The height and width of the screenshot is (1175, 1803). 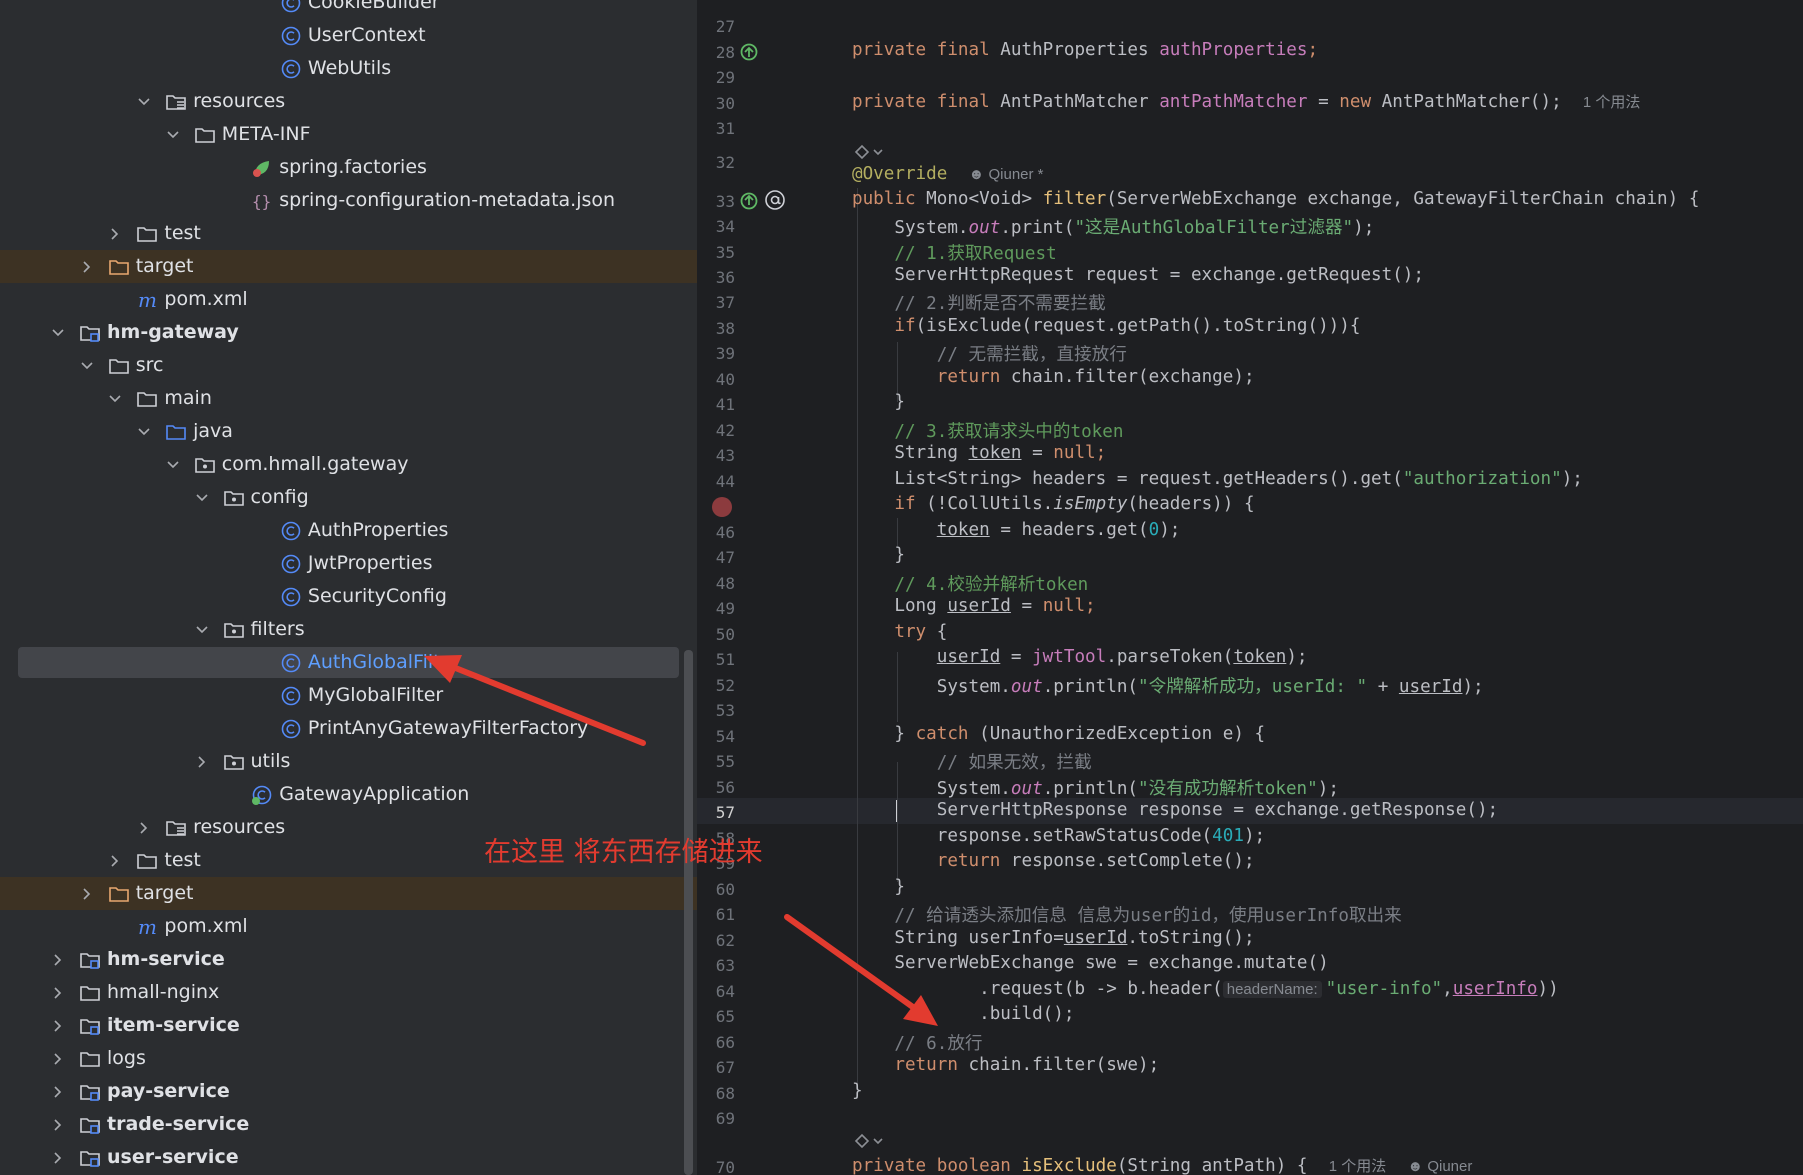 I want to click on tree-item-cookiebuilder: CookieBuilder, so click(x=348, y=9).